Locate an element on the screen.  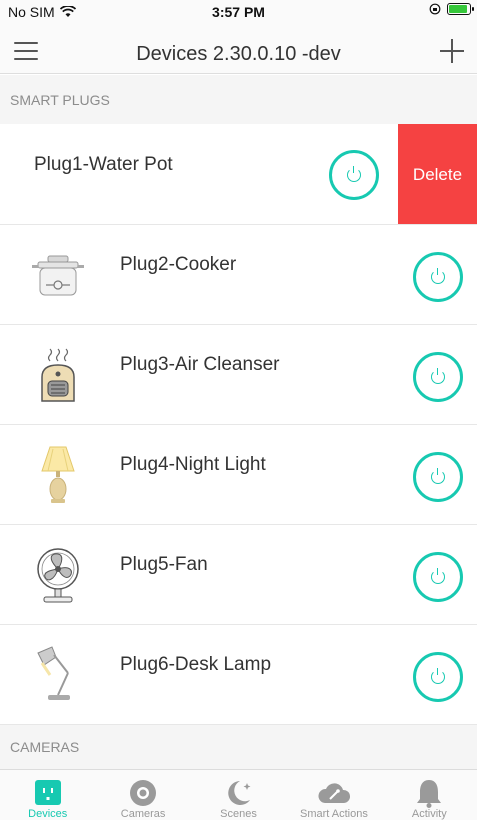
plug-row-6: Plug6-Desk Lamp is located at coordinates (238, 675).